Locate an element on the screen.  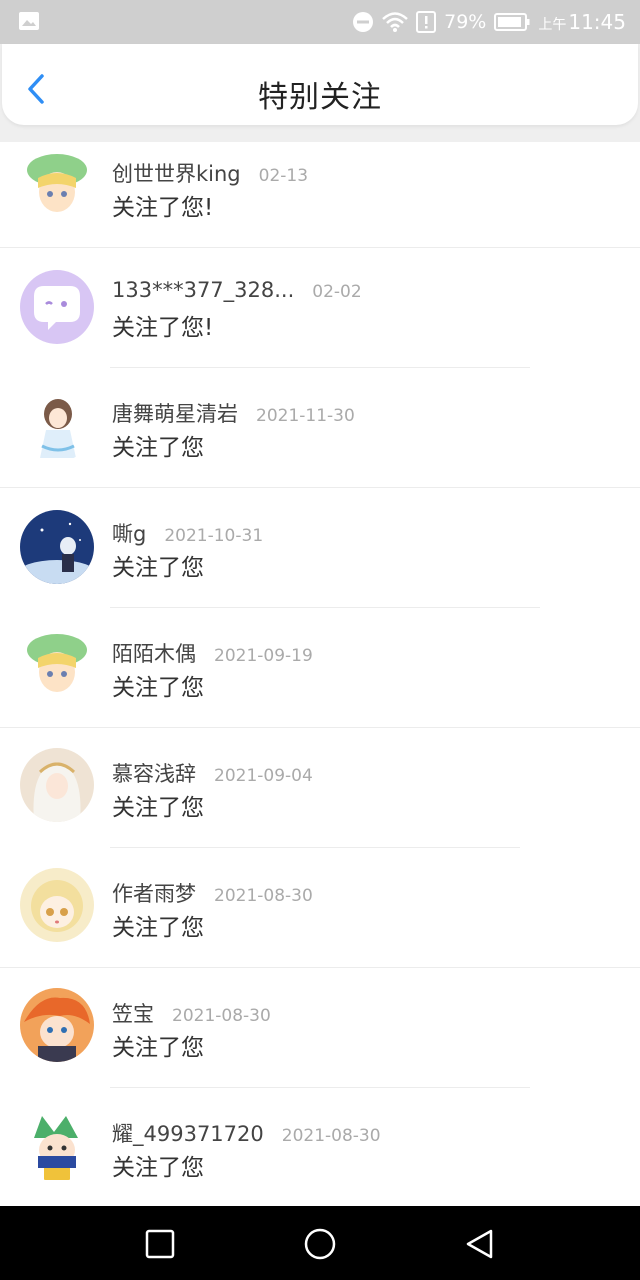
gallery-icon is located at coordinates (29, 21).